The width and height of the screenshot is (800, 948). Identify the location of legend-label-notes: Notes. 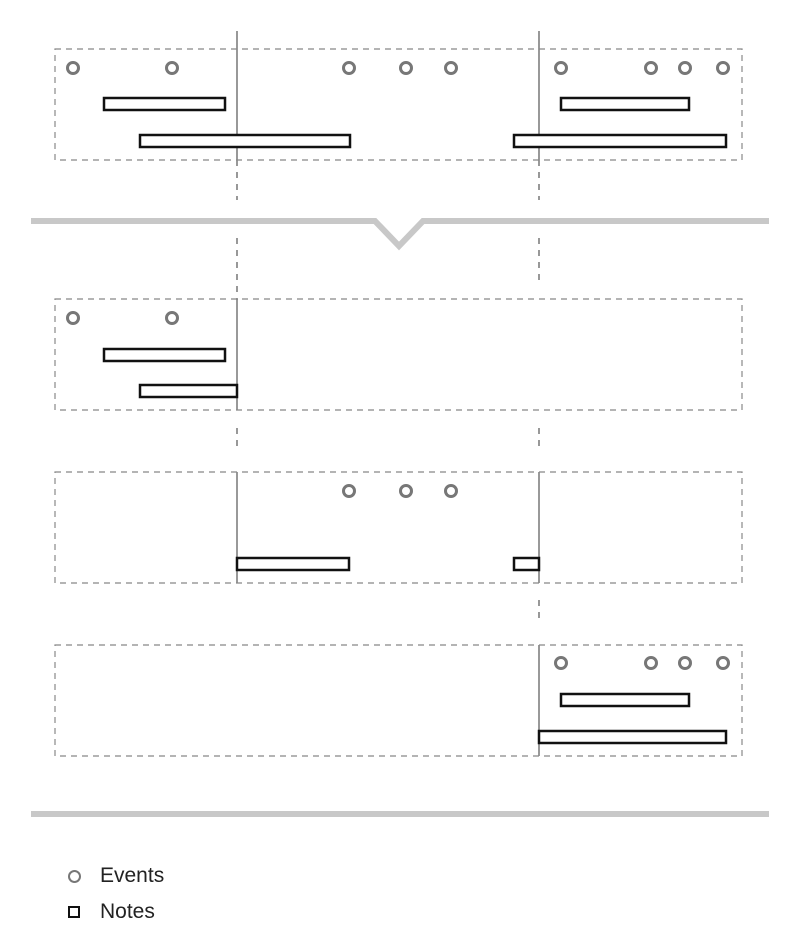
(127, 911).